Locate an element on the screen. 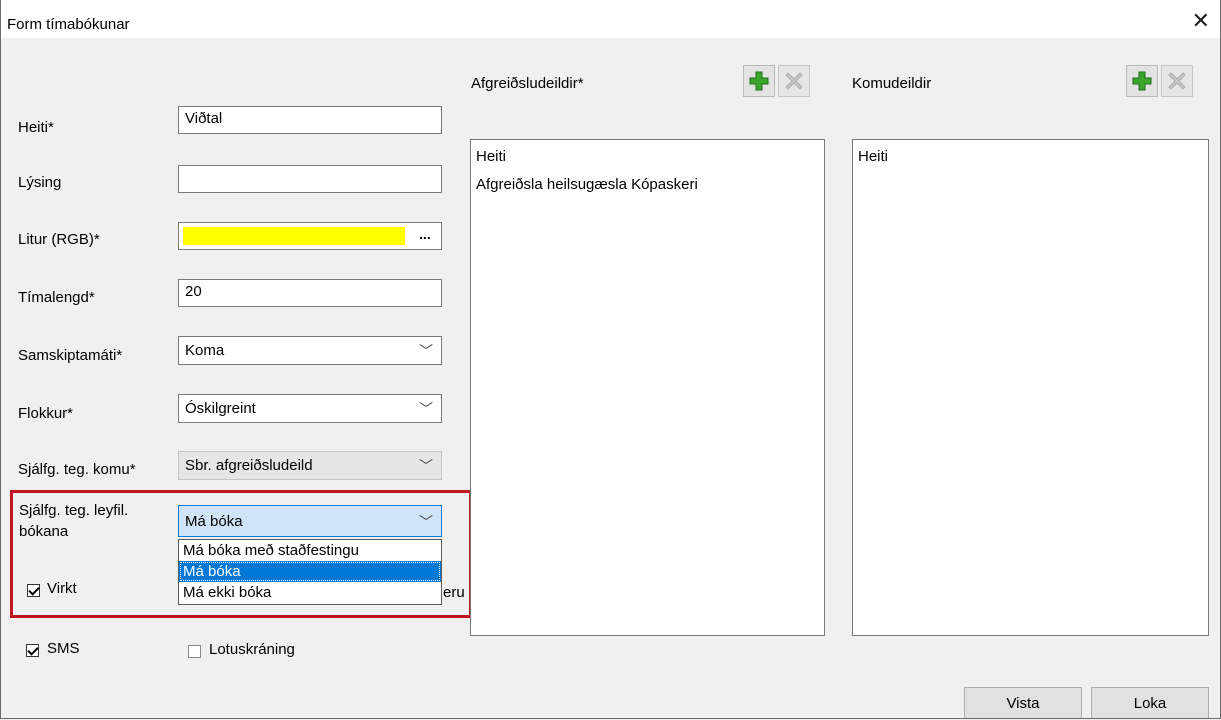 The image size is (1221, 720). remove-komudeild-button is located at coordinates (1177, 81).